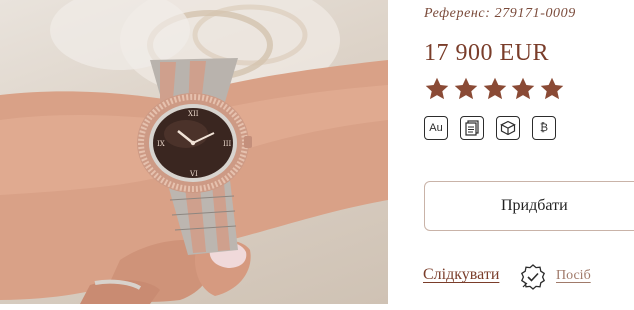 The height and width of the screenshot is (310, 634). What do you see at coordinates (227, 144) in the screenshot?
I see `svg-text: III` at bounding box center [227, 144].